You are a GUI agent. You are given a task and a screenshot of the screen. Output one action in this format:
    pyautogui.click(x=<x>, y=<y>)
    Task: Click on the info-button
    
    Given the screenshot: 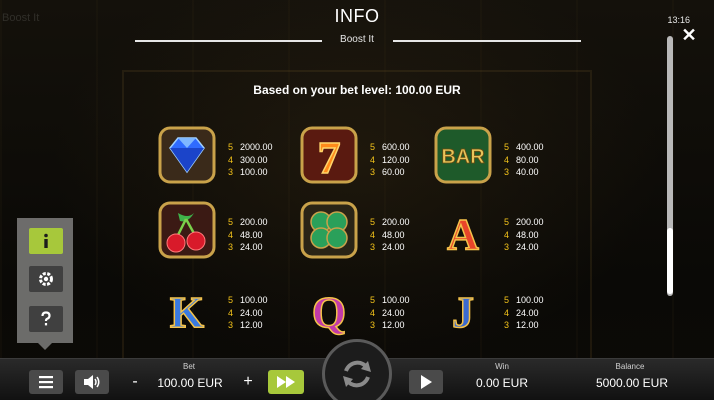 What is the action you would take?
    pyautogui.click(x=46, y=241)
    